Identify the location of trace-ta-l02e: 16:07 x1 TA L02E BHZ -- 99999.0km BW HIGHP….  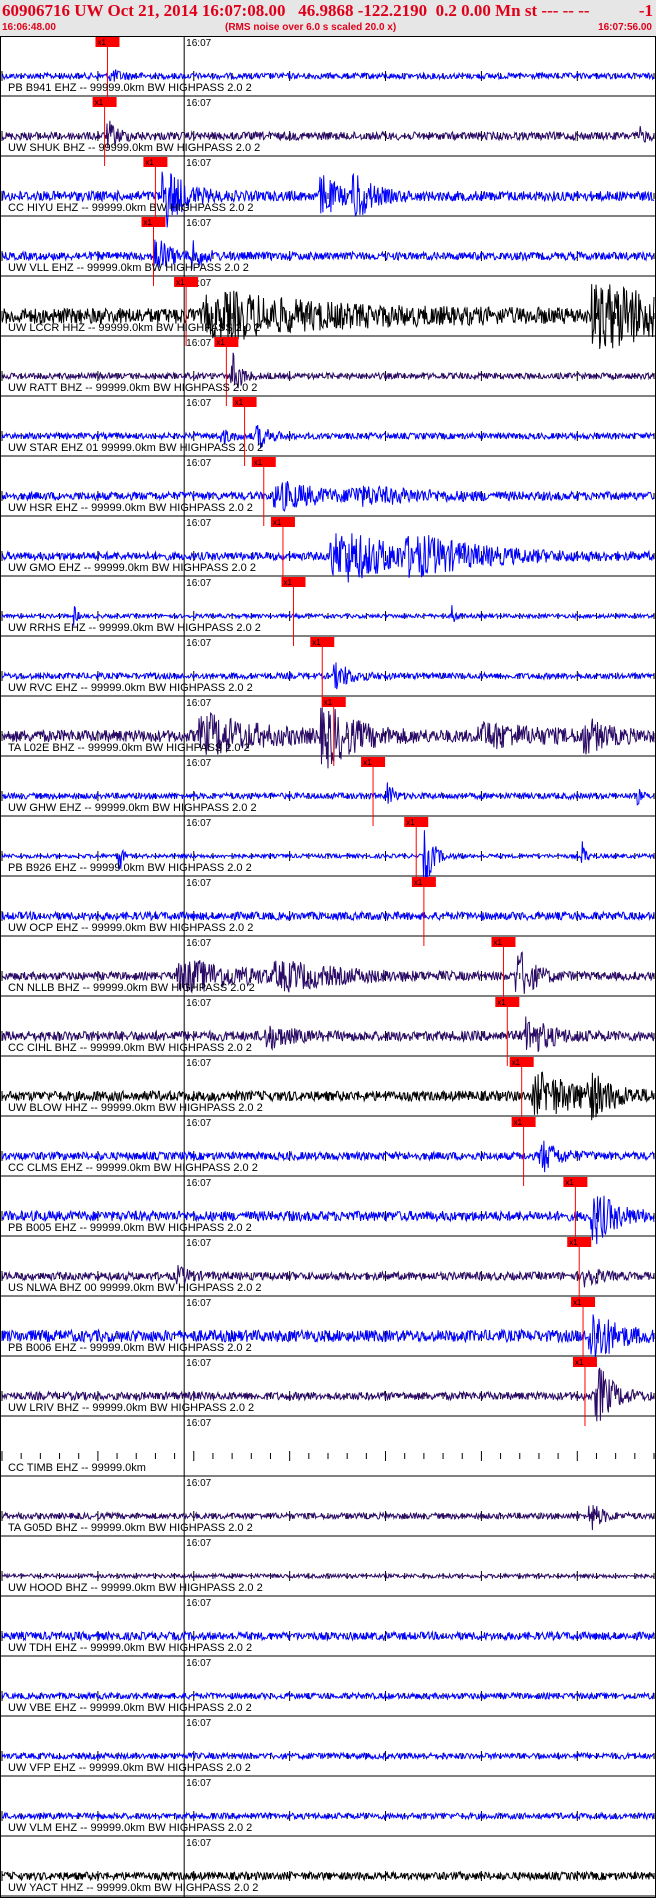
(328, 733).